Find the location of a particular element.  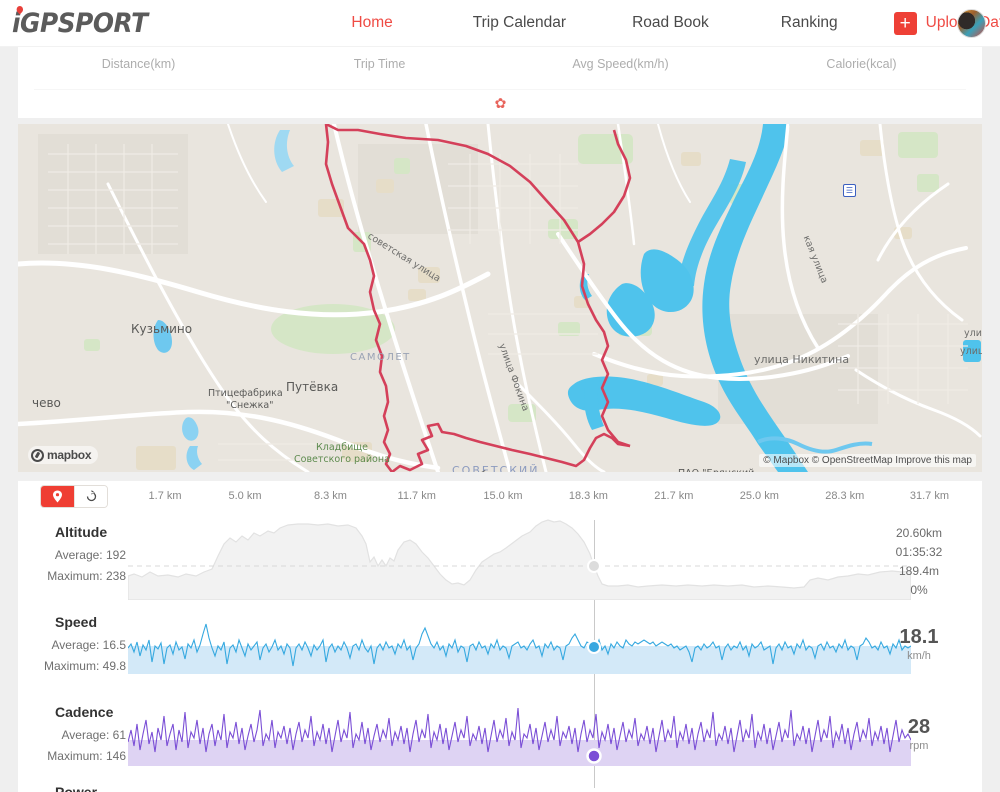

ruler-tick: 25.0 km is located at coordinates (759, 496).